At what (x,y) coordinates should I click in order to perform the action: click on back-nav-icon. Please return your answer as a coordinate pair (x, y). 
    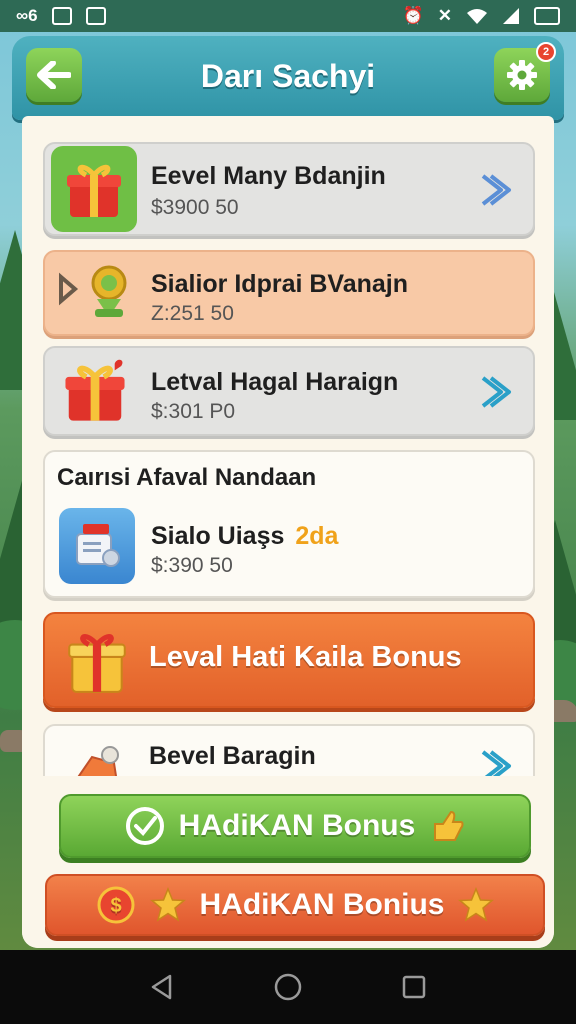
    Looking at the image, I should click on (162, 987).